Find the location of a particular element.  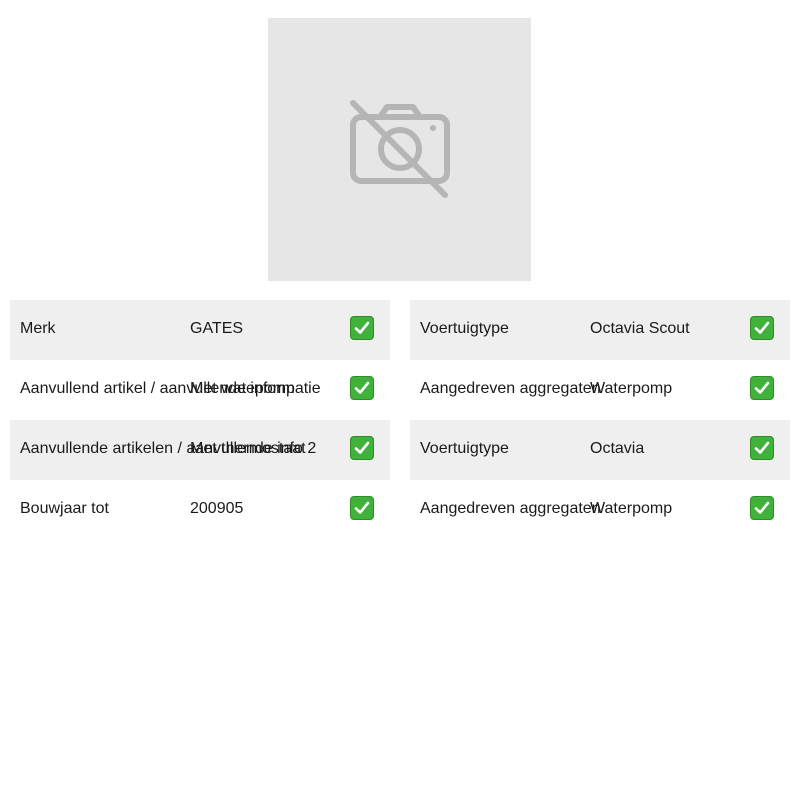

spec-label: Bouwjaar tot is located at coordinates (64, 508).